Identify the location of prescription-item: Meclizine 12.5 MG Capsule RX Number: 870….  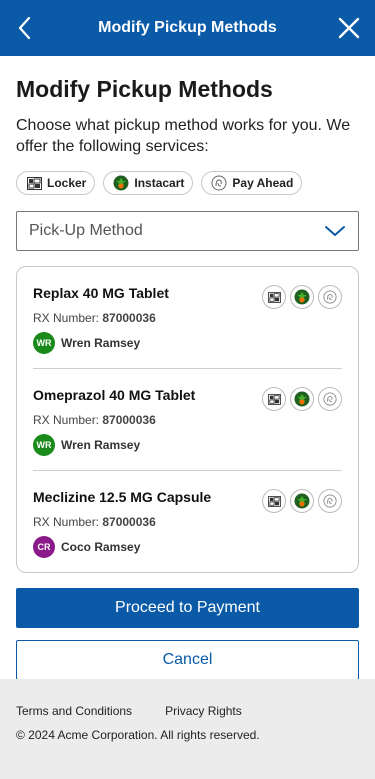
(187, 521).